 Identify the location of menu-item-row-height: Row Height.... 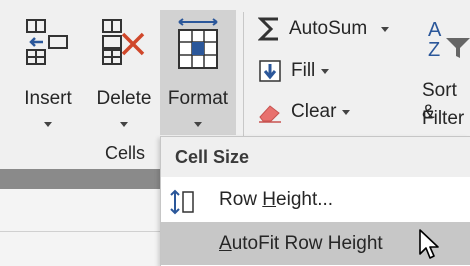
(315, 199).